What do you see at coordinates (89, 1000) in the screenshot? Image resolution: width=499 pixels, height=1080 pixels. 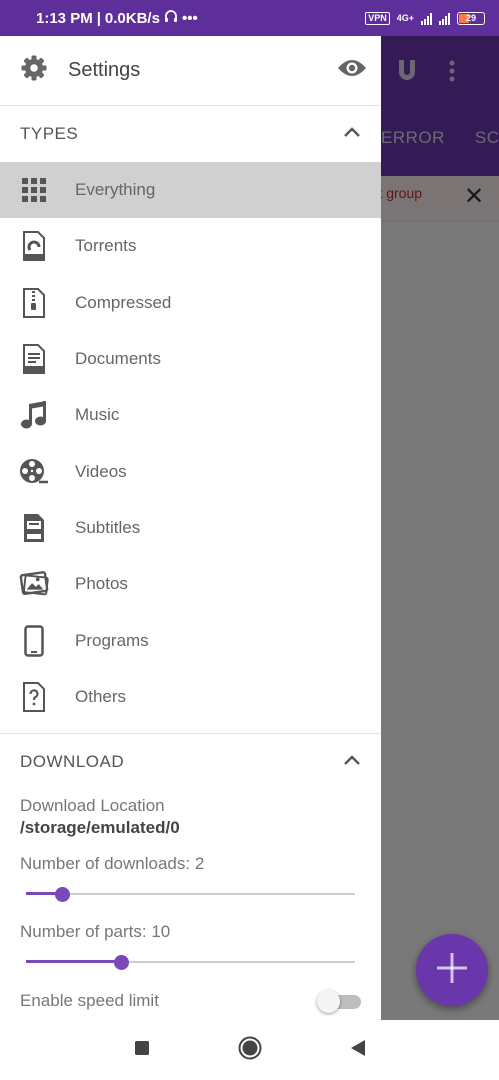 I see `speed-limit-label: Enable speed limit` at bounding box center [89, 1000].